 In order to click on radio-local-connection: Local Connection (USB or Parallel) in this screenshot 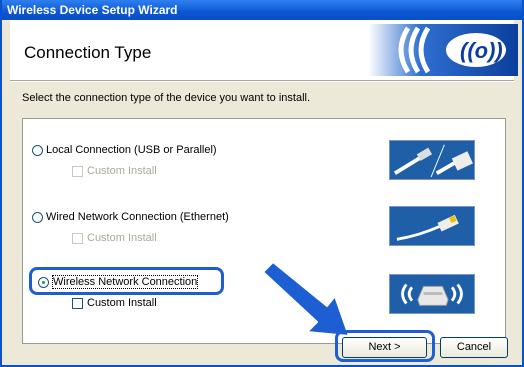, I will do `click(124, 150)`.